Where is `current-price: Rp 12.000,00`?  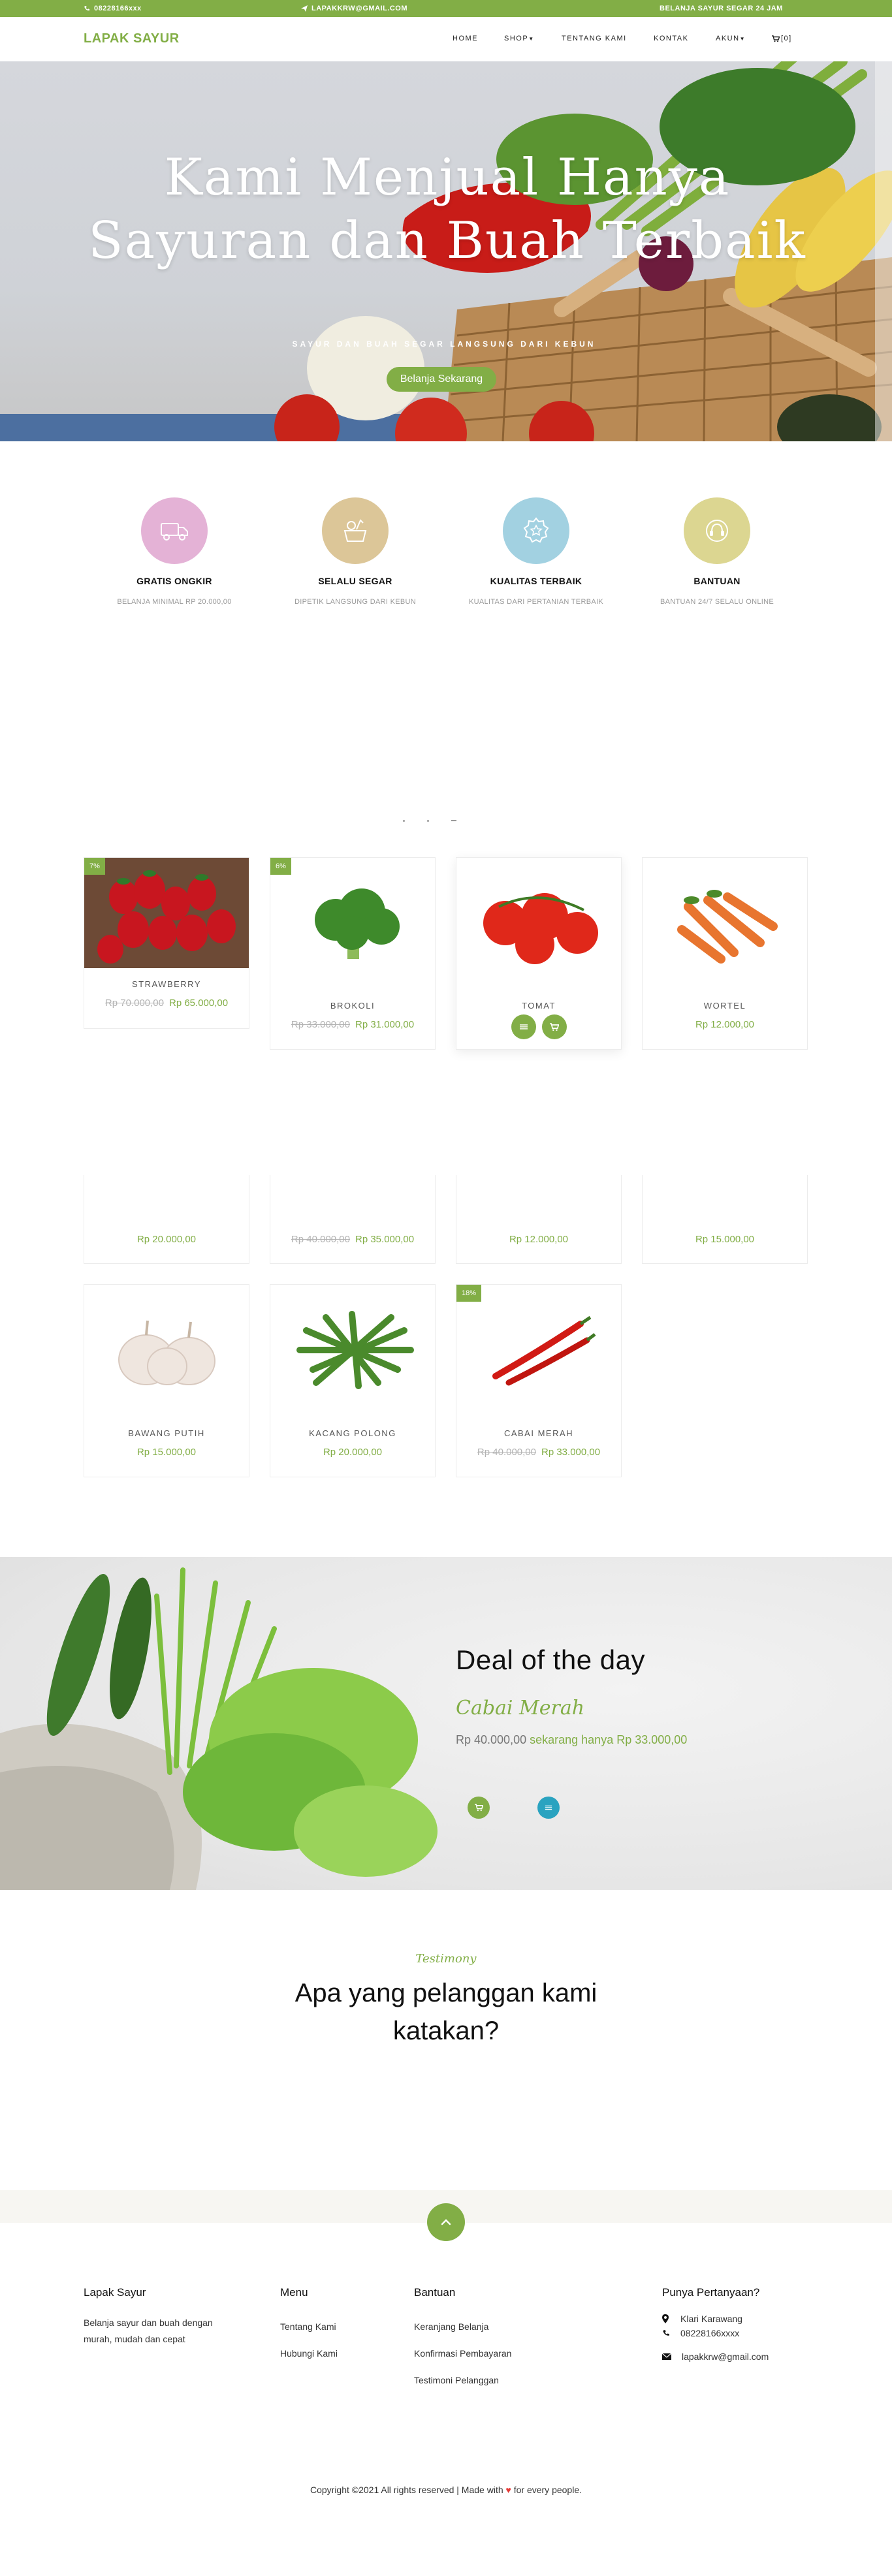 current-price: Rp 12.000,00 is located at coordinates (725, 1024).